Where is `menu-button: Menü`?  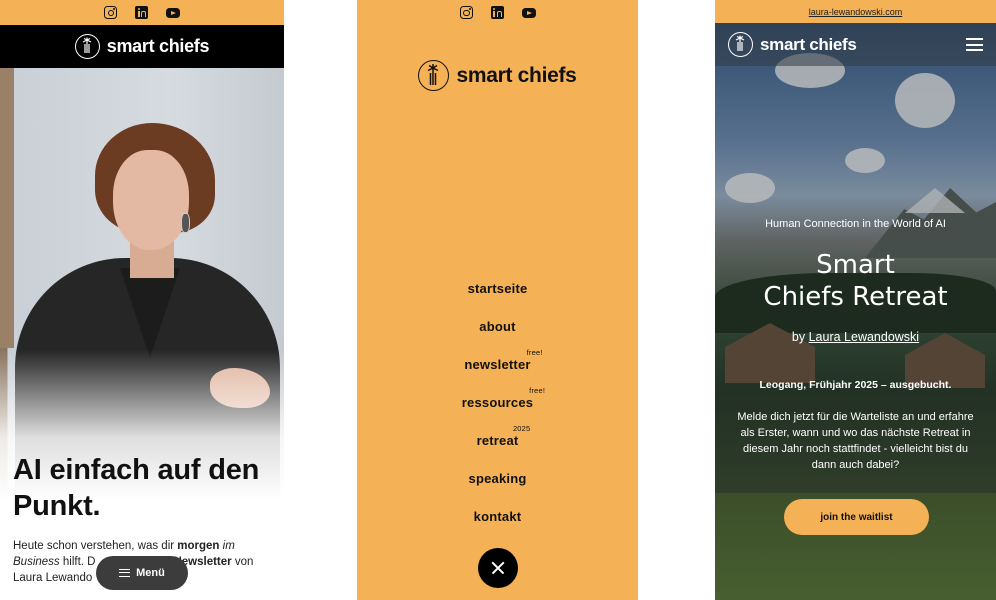 menu-button: Menü is located at coordinates (142, 573).